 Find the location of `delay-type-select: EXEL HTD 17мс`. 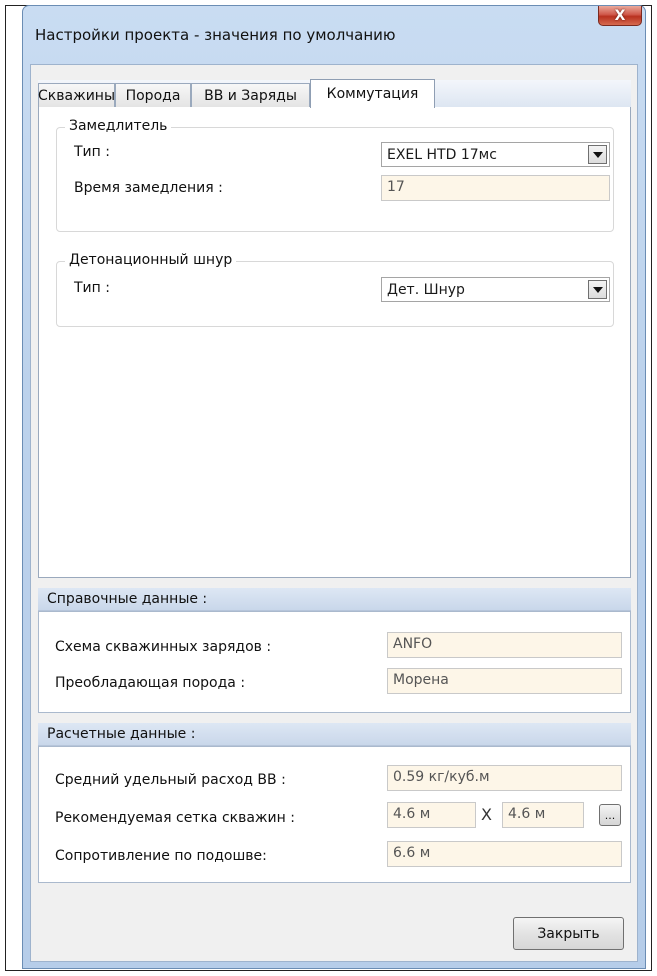

delay-type-select: EXEL HTD 17мс is located at coordinates (495, 154).